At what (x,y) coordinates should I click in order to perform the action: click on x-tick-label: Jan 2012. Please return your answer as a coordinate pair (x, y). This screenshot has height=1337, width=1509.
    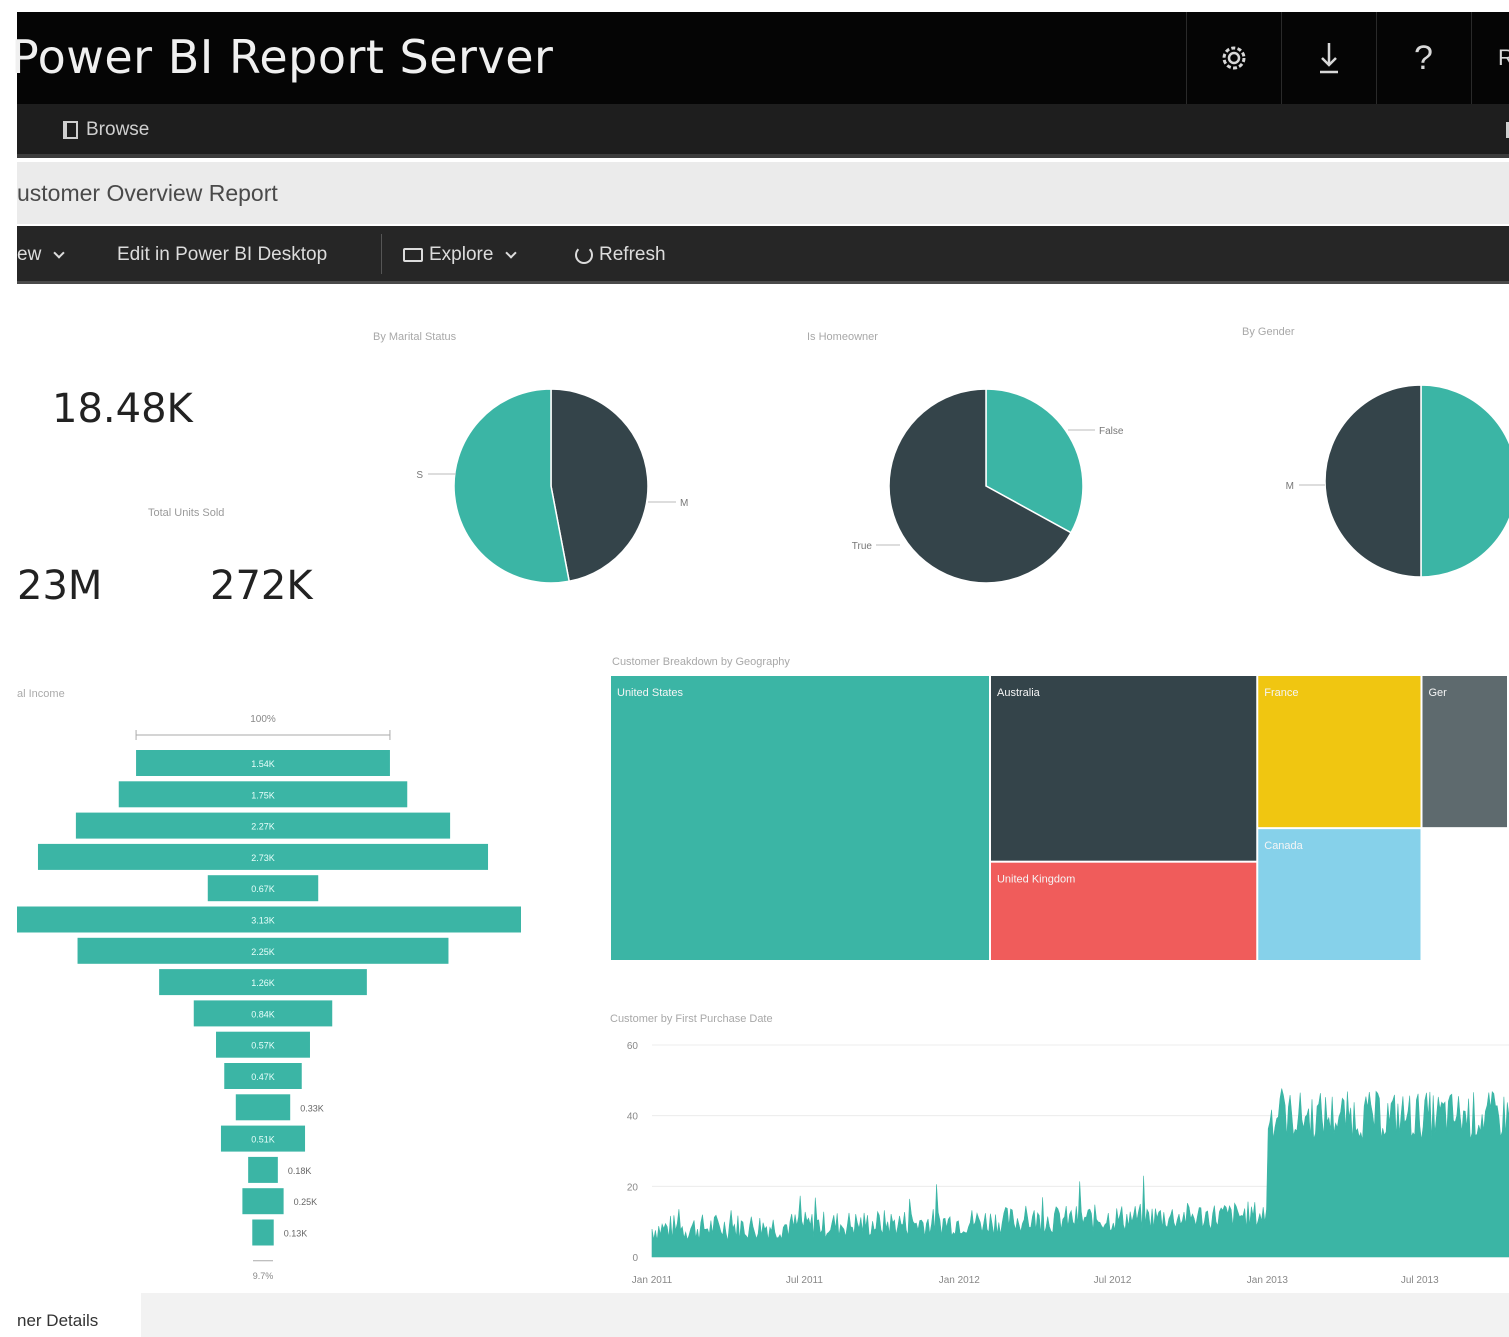
    Looking at the image, I should click on (960, 1280).